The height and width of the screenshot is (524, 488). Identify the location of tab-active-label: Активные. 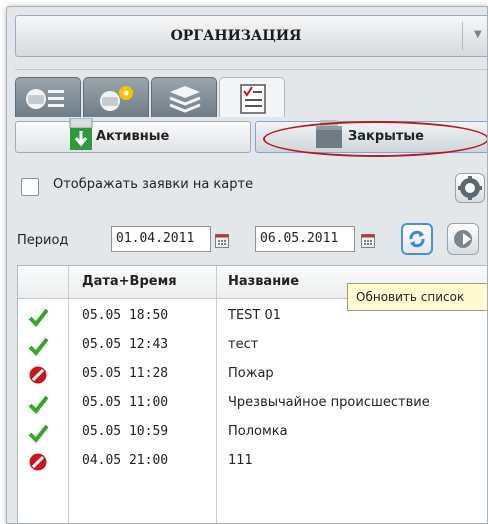
(133, 136).